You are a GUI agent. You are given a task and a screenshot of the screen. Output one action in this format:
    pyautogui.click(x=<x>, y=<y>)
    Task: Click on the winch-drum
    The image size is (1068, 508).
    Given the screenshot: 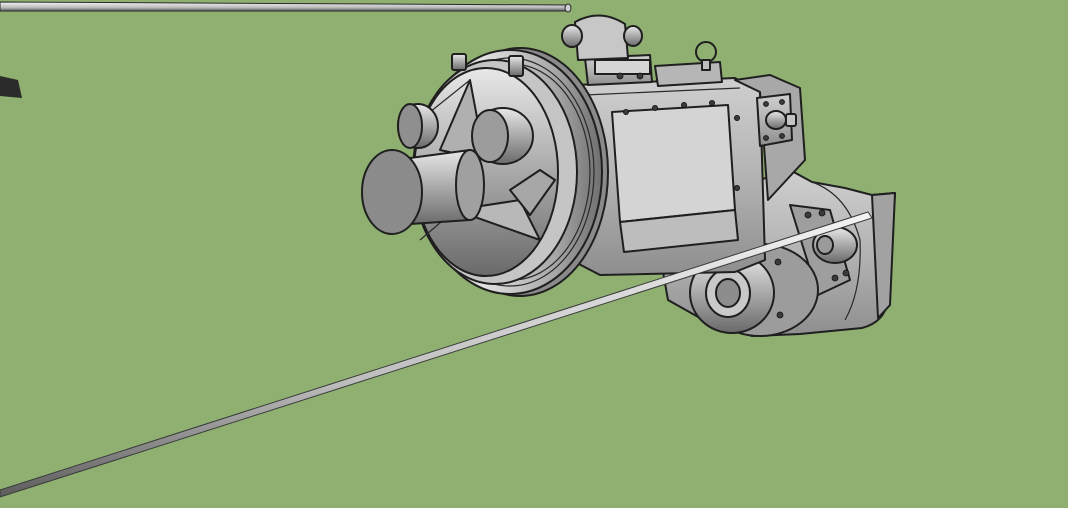 What is the action you would take?
    pyautogui.click(x=485, y=172)
    